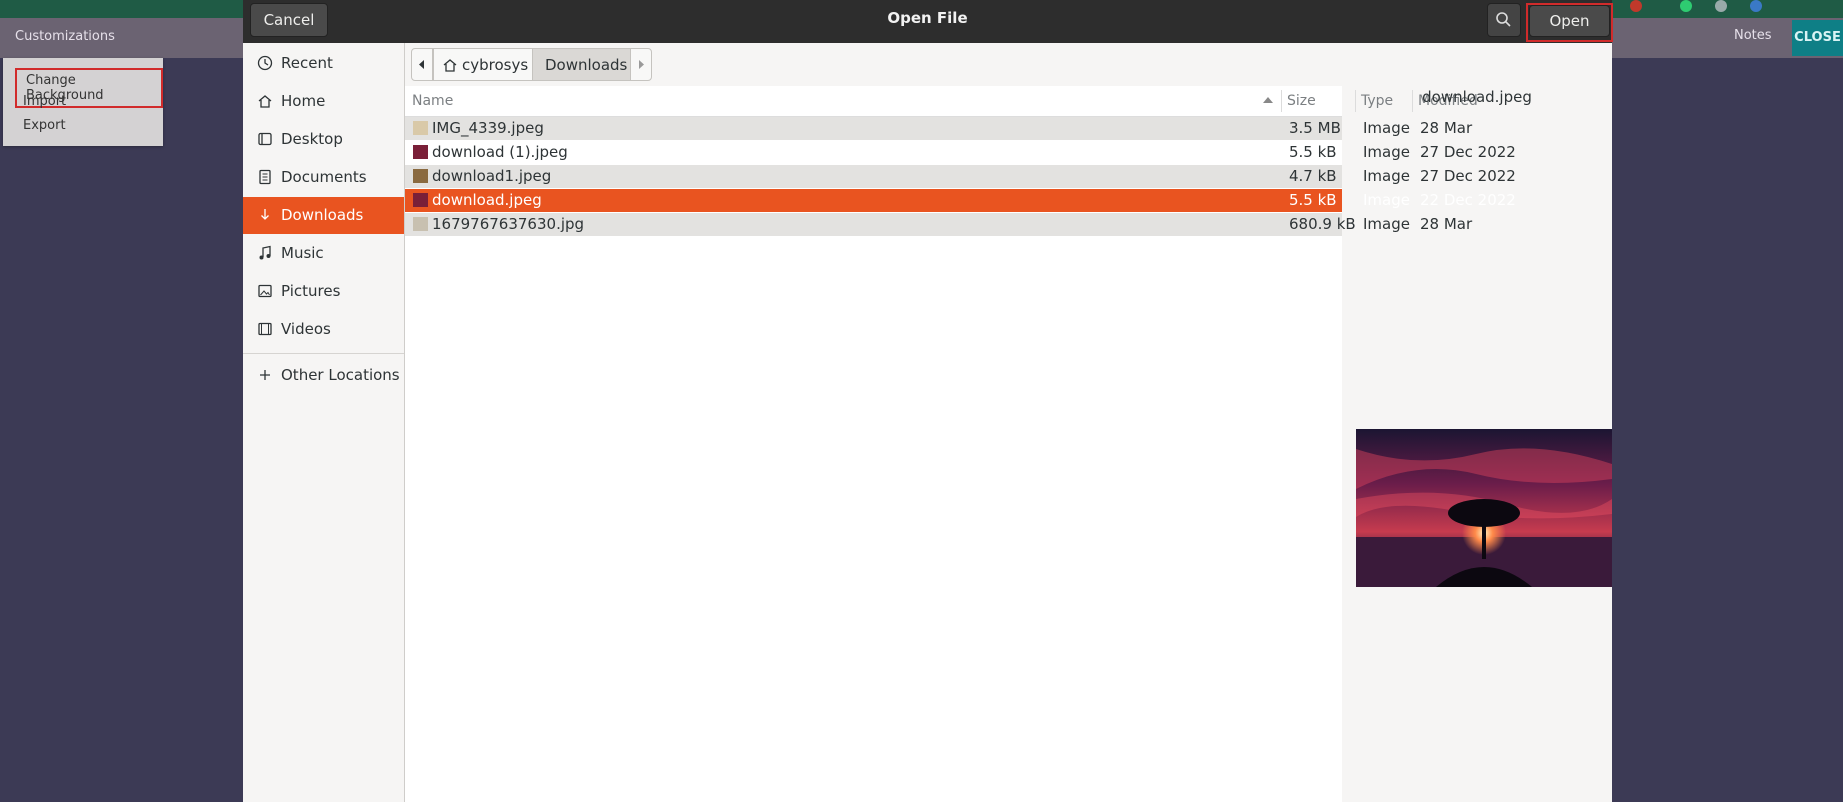 This screenshot has width=1843, height=802. I want to click on notes-link: Notes, so click(1753, 35).